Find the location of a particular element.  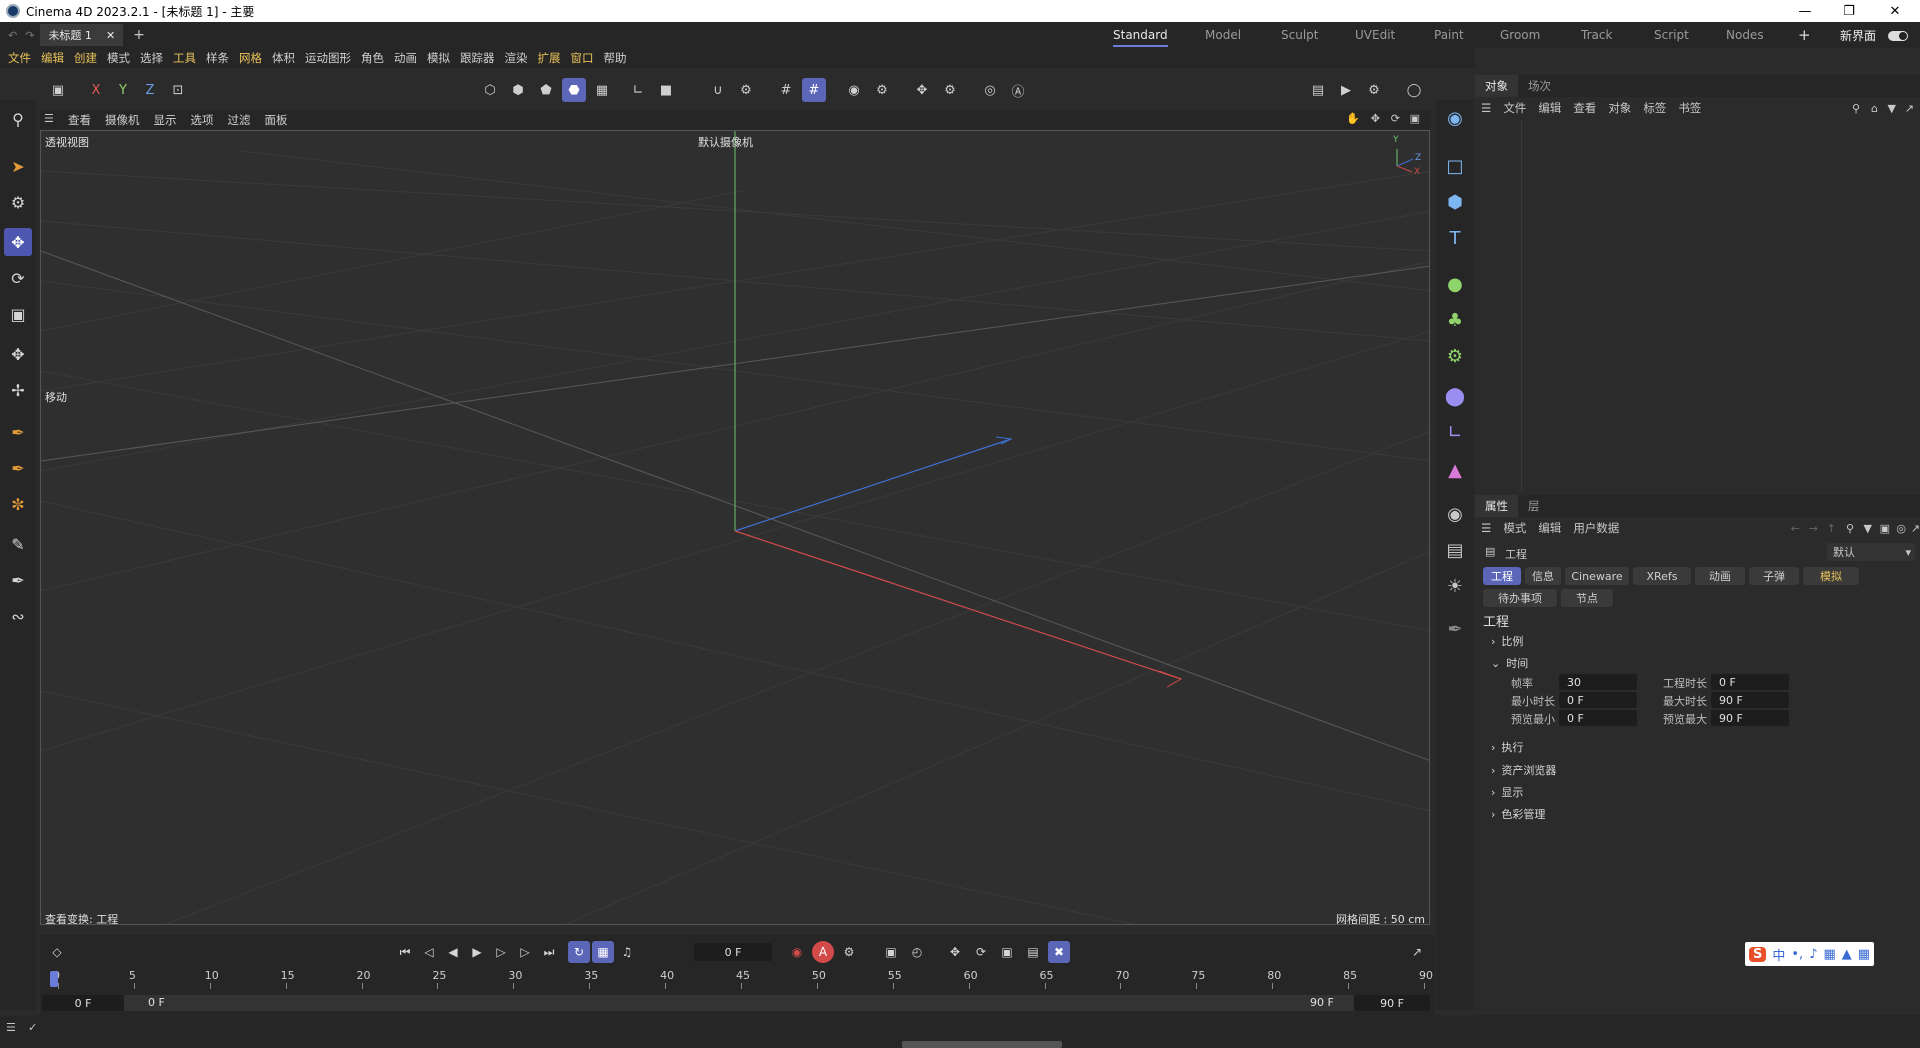

menu-extensions: 扩展 is located at coordinates (549, 58).